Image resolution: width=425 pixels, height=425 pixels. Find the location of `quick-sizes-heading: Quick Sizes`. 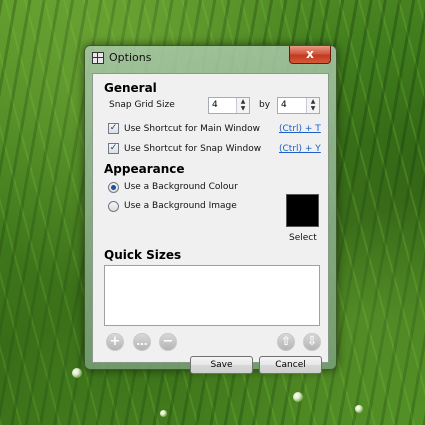

quick-sizes-heading: Quick Sizes is located at coordinates (143, 255).